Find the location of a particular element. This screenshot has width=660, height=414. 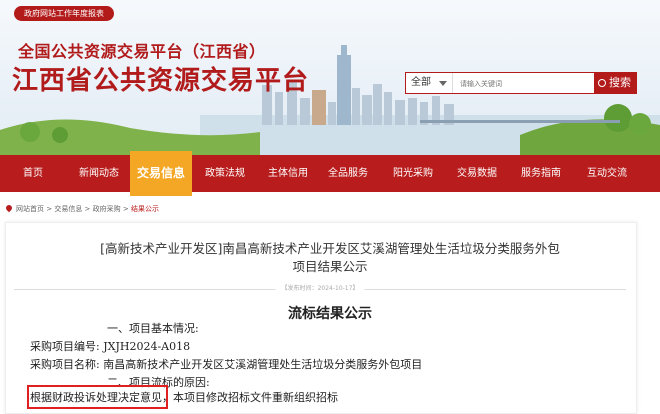

breadcrumb-procurement: 政府采购 is located at coordinates (107, 209).